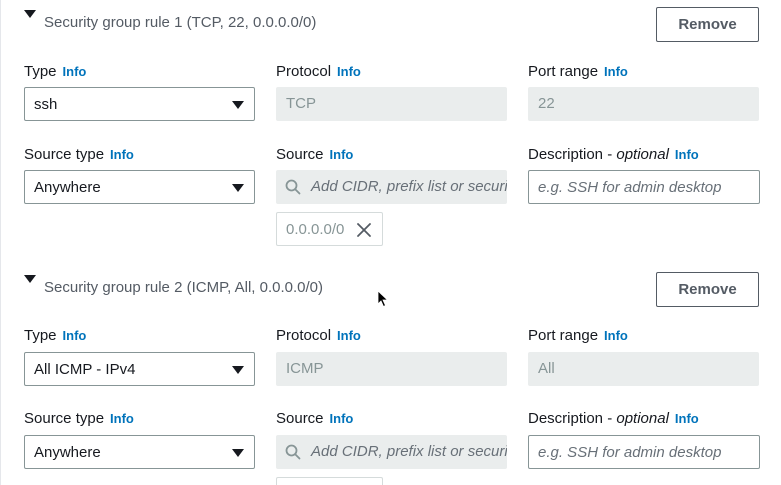 Image resolution: width=781 pixels, height=485 pixels. I want to click on close-icon, so click(364, 230).